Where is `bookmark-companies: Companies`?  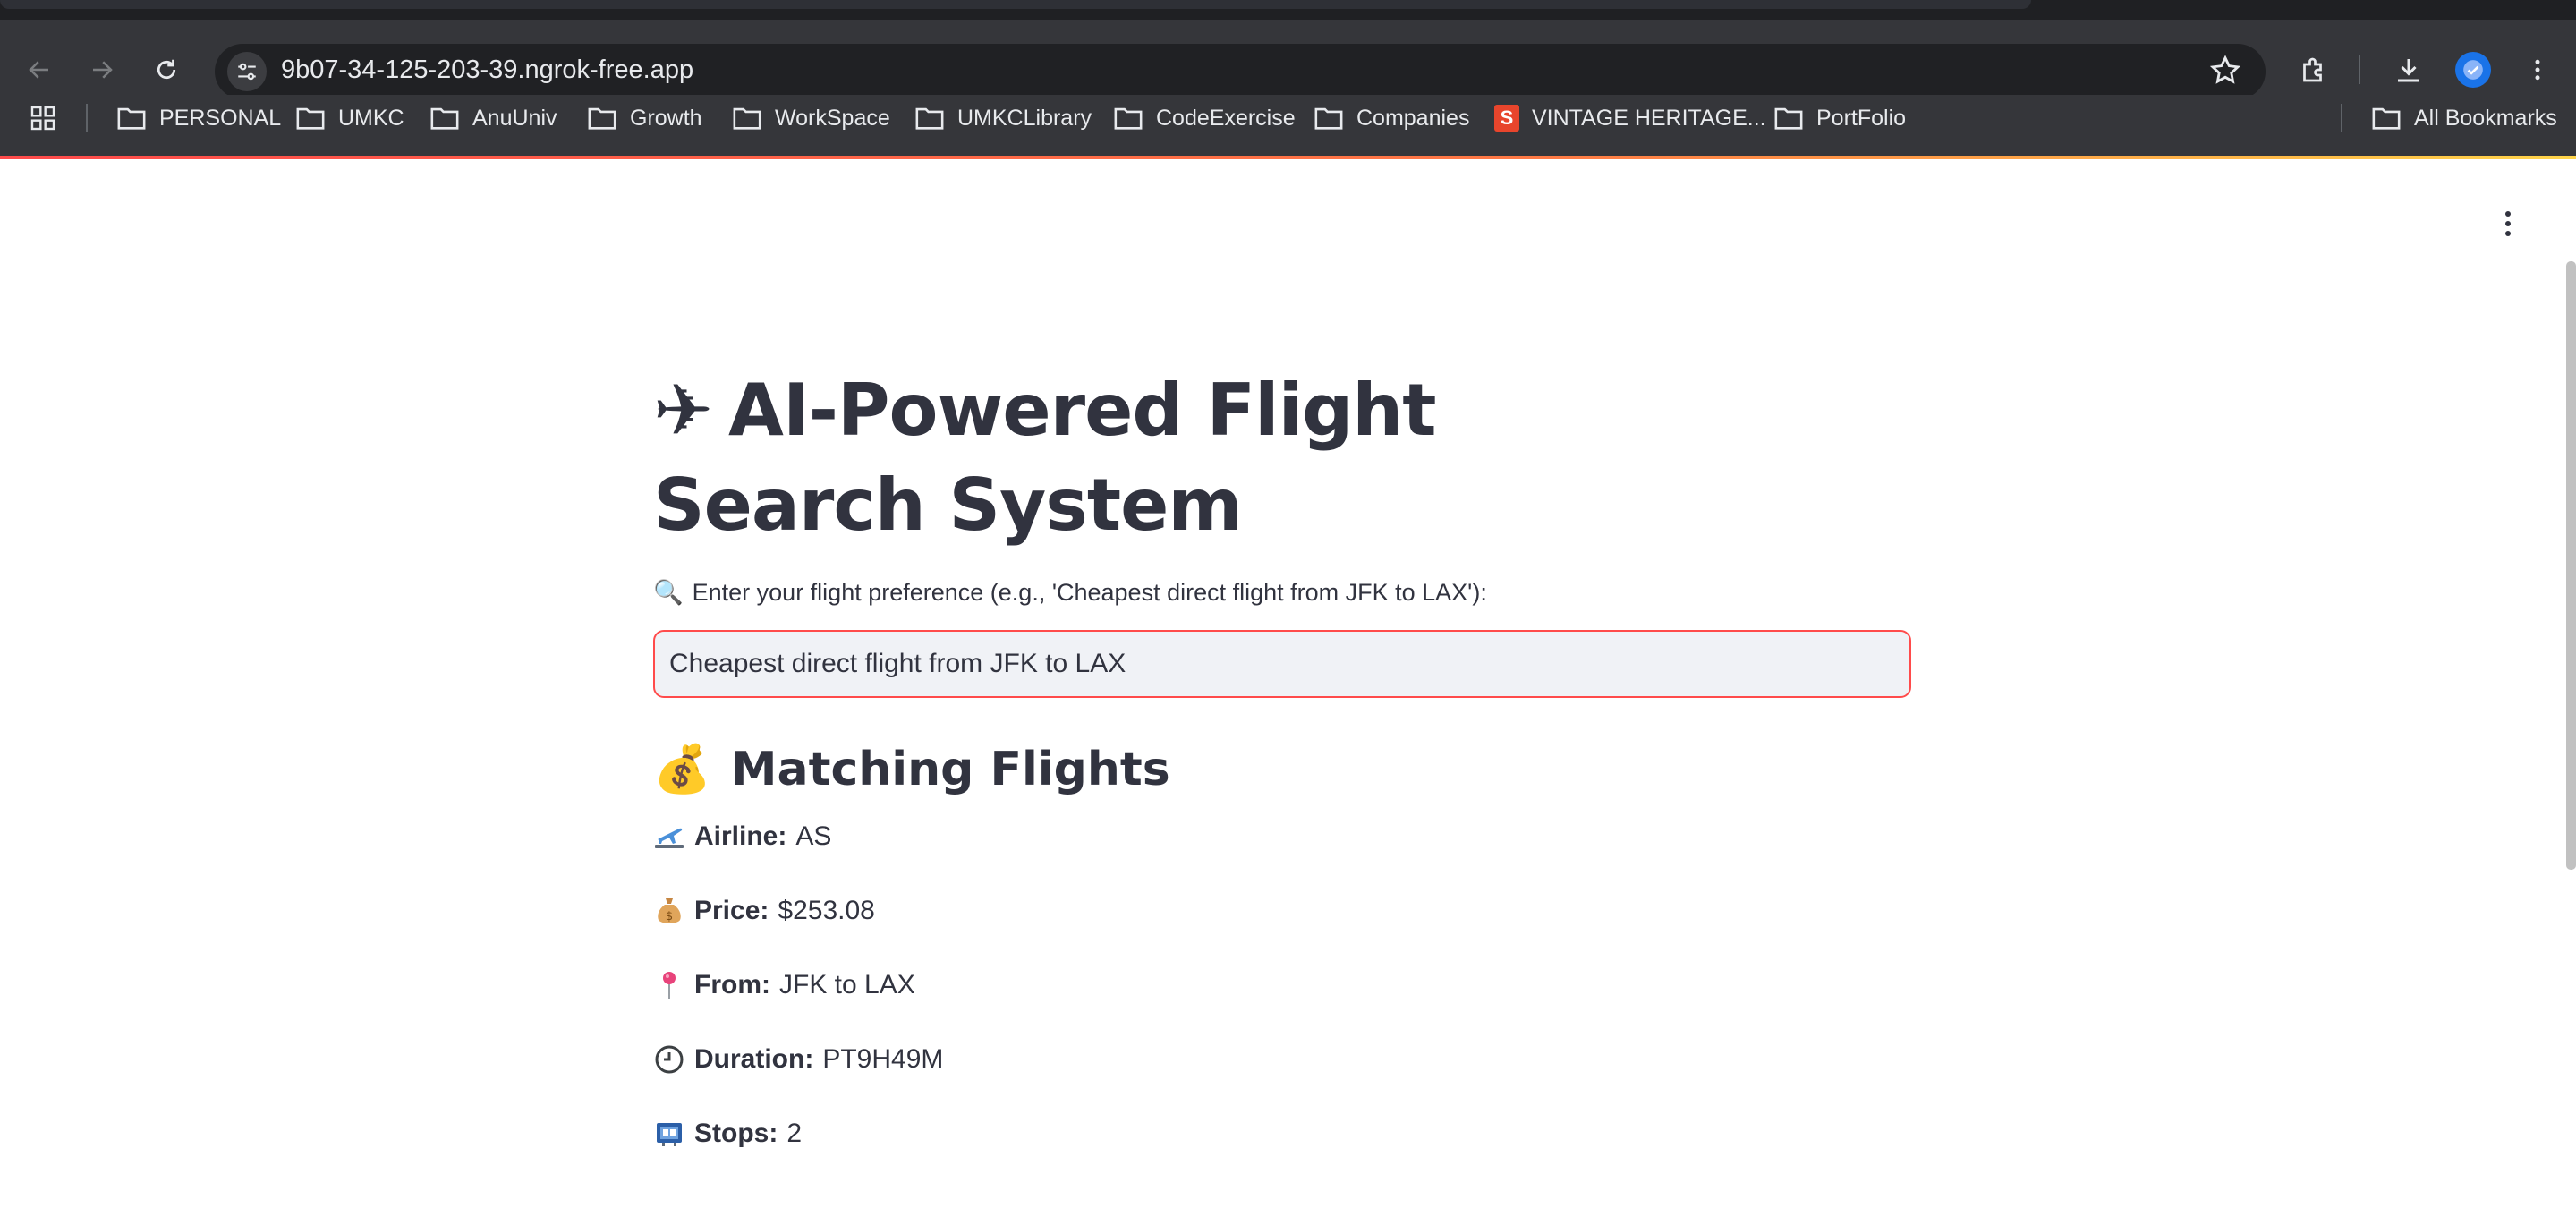 bookmark-companies: Companies is located at coordinates (1391, 118).